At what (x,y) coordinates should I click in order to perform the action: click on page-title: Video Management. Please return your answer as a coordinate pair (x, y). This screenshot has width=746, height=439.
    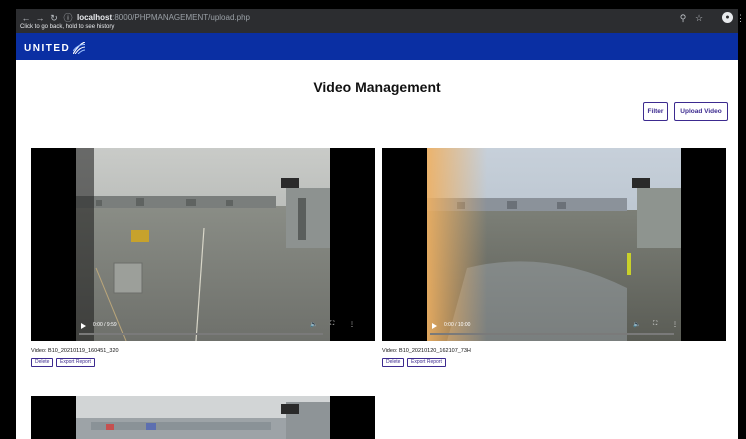
    Looking at the image, I should click on (377, 87).